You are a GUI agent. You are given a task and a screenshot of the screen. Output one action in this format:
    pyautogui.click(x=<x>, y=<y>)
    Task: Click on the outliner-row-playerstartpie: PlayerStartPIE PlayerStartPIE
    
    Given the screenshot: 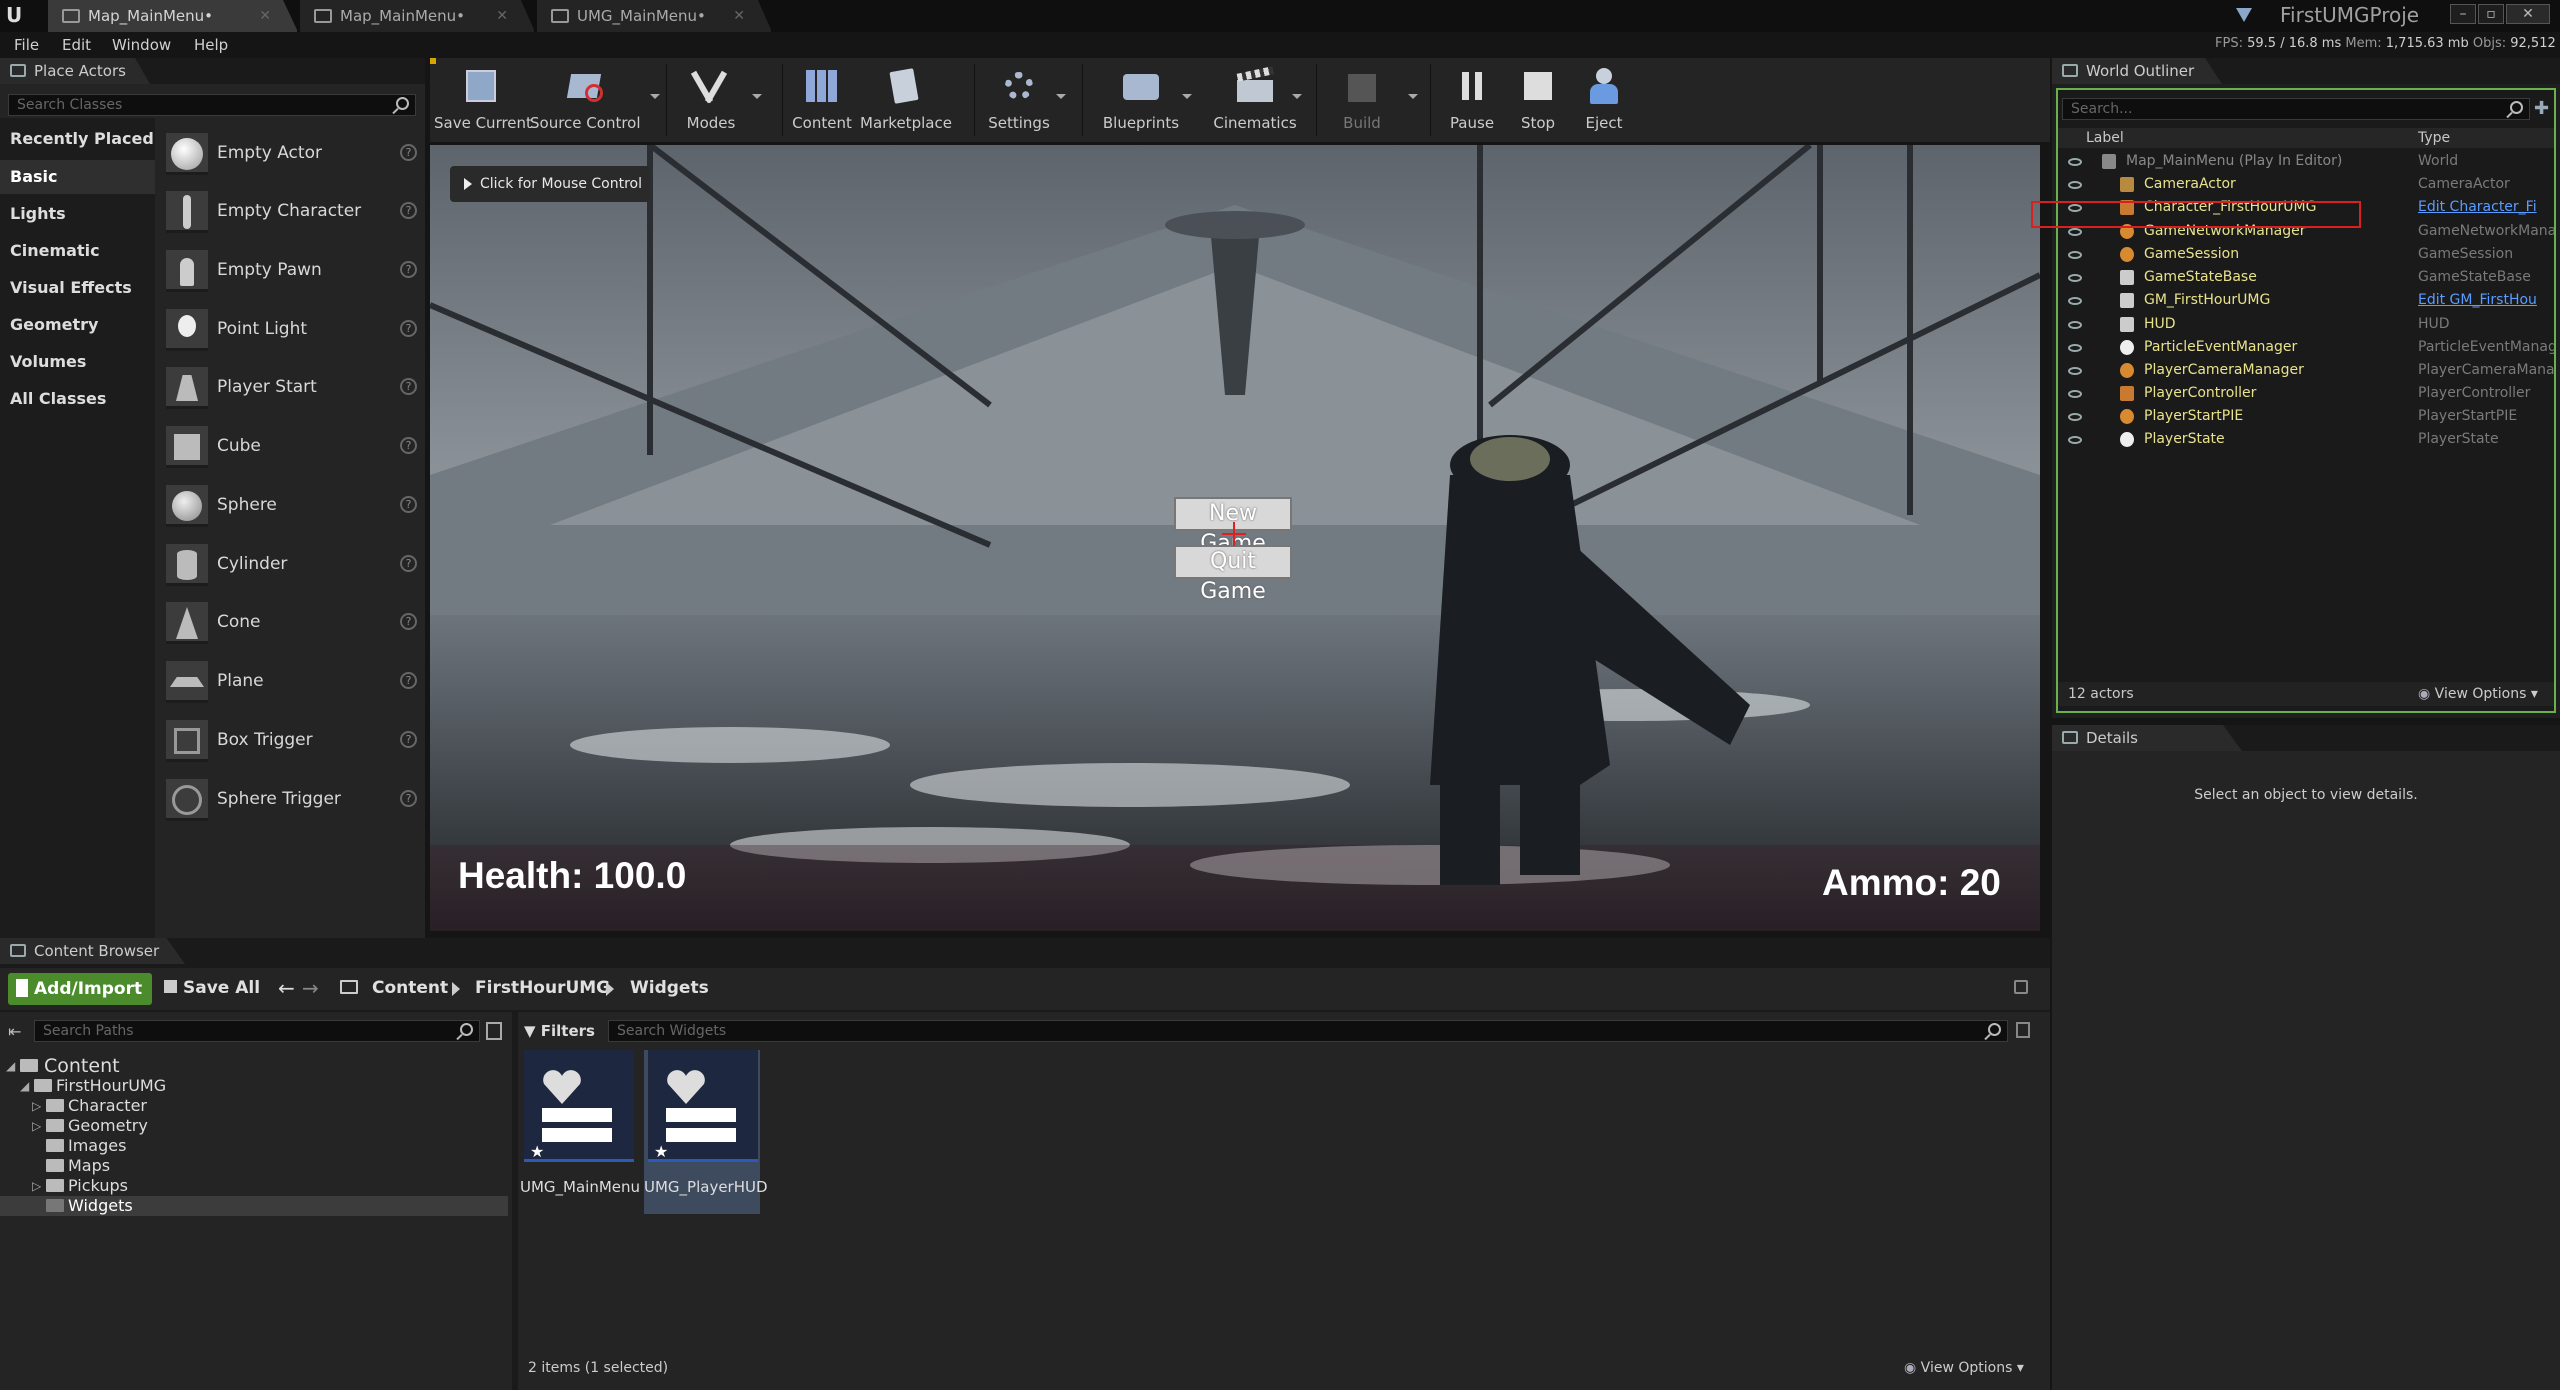 What is the action you would take?
    pyautogui.click(x=2306, y=416)
    